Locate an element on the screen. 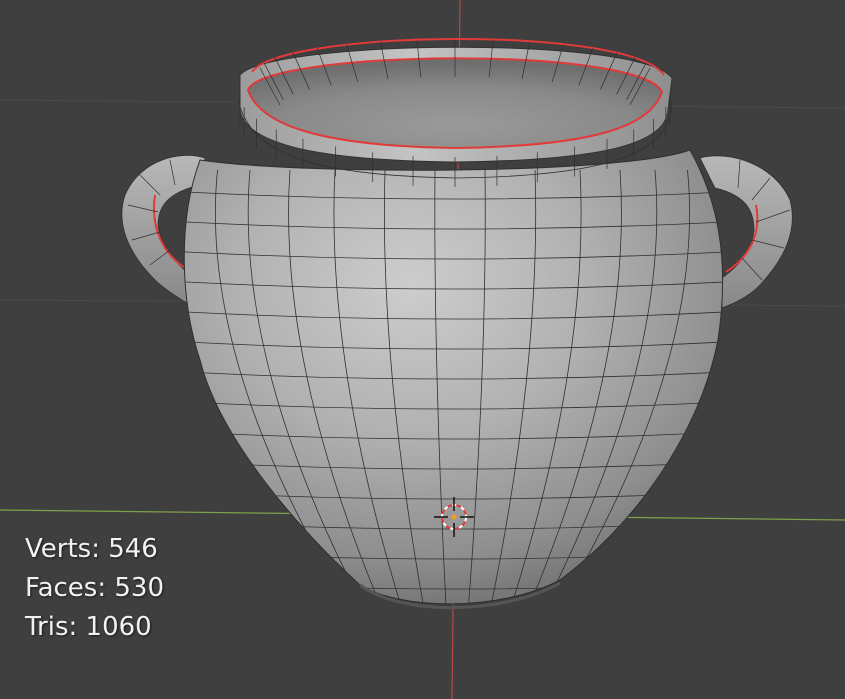 The image size is (845, 699). stat-faces-value: 530 is located at coordinates (139, 588).